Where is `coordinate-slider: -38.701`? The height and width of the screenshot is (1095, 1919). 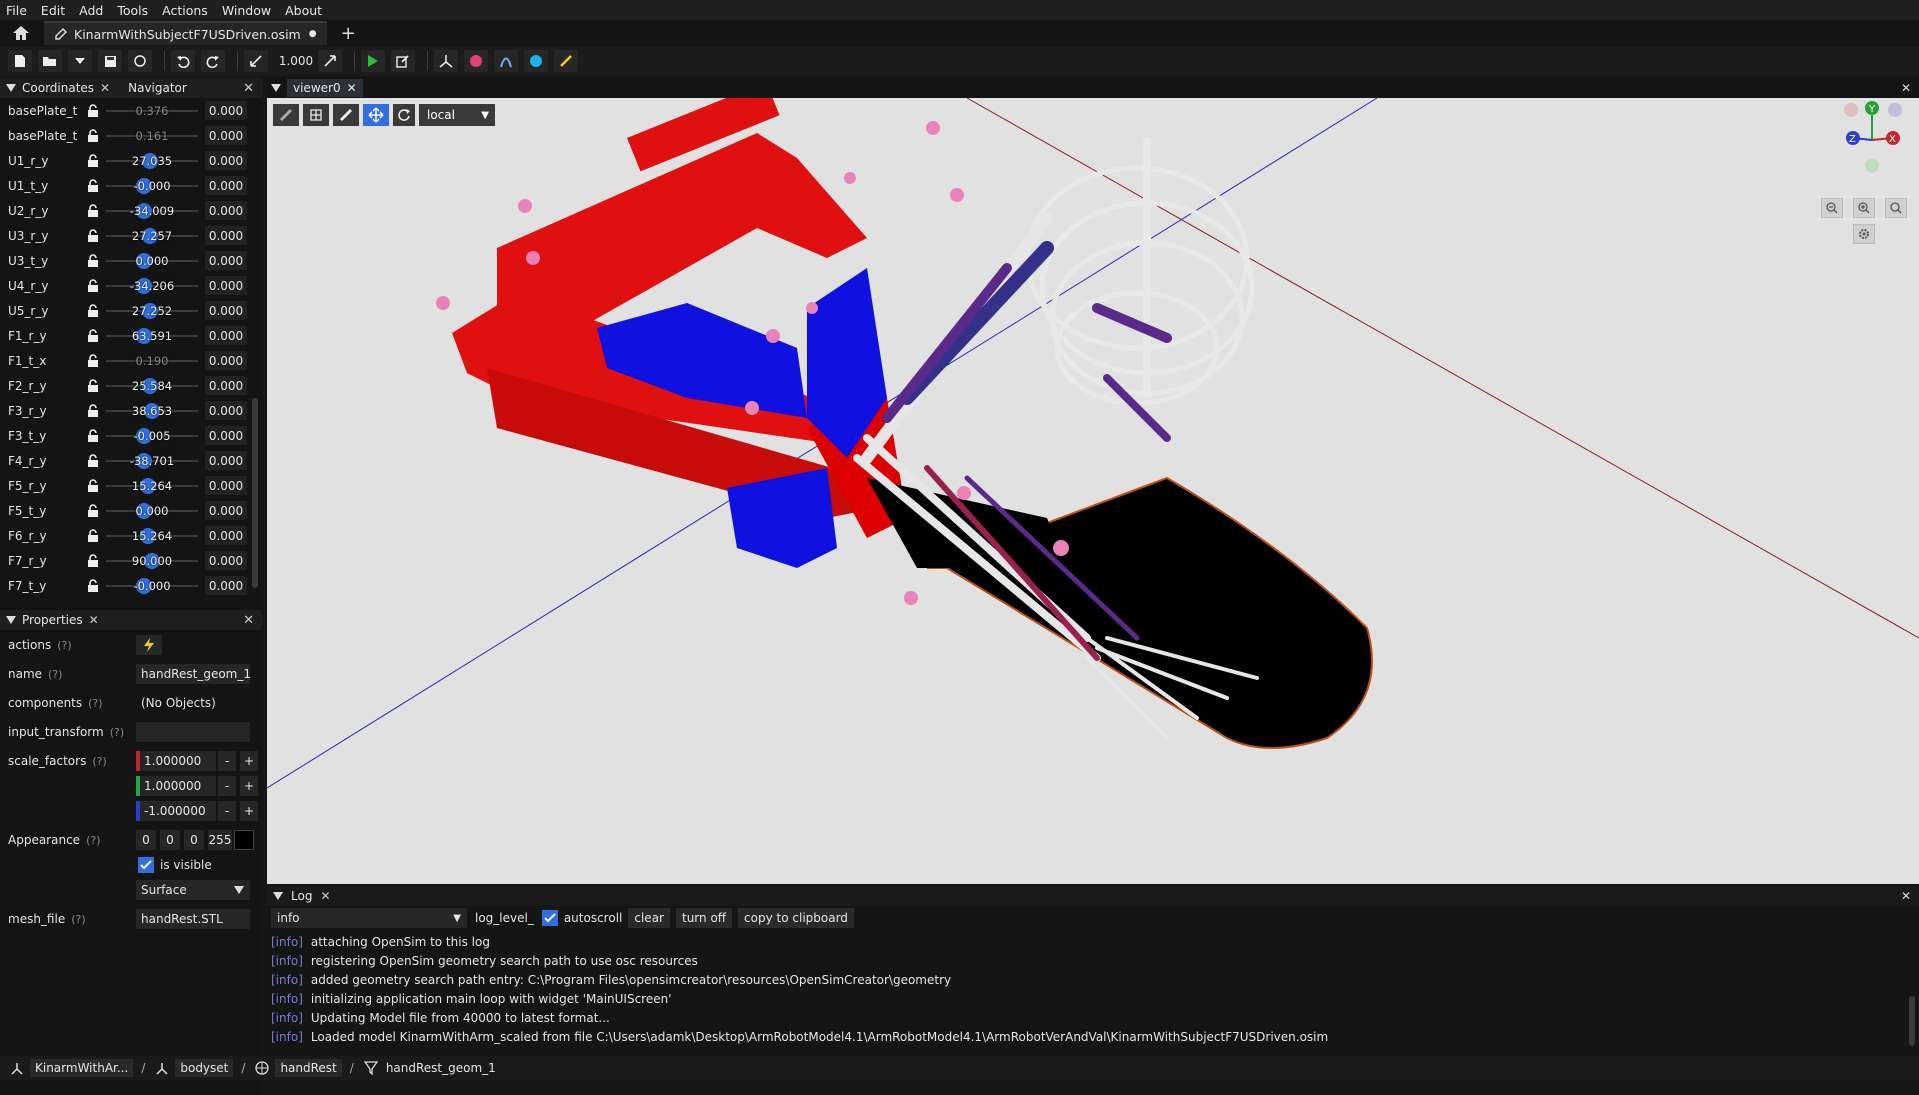 coordinate-slider: -38.701 is located at coordinates (152, 460).